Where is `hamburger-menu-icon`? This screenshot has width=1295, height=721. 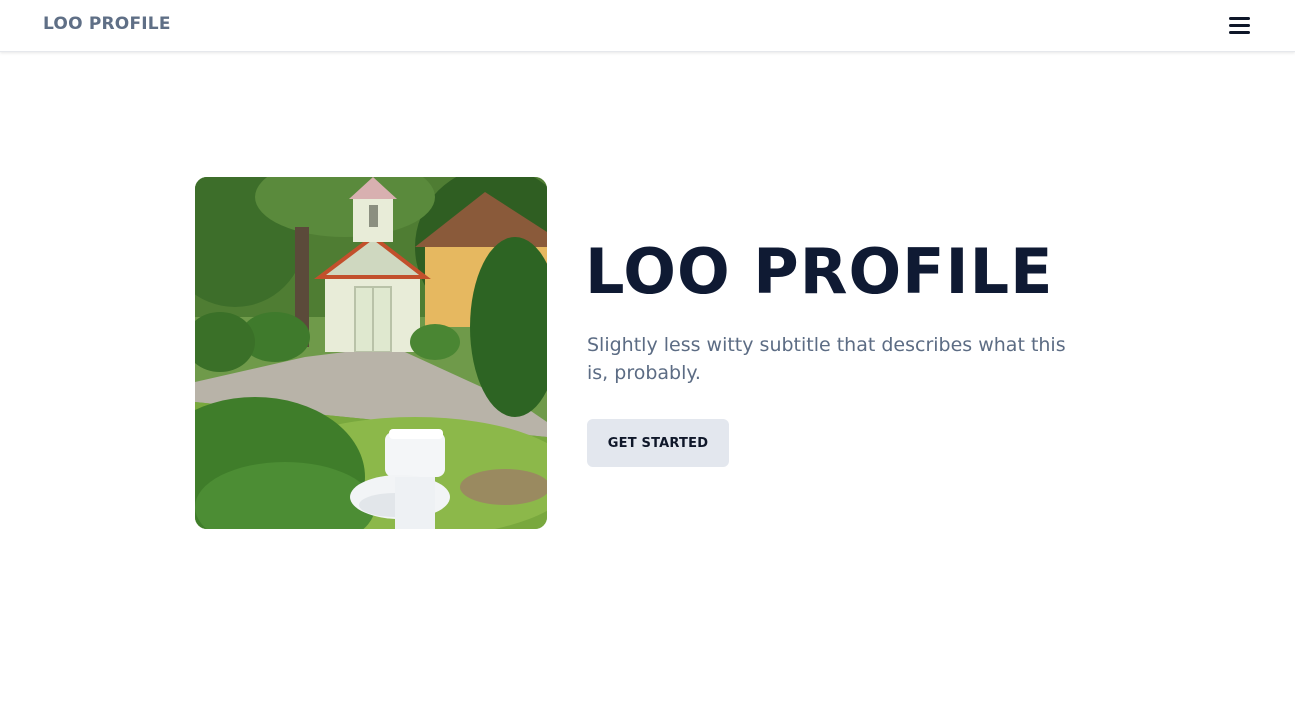 hamburger-menu-icon is located at coordinates (1239, 26).